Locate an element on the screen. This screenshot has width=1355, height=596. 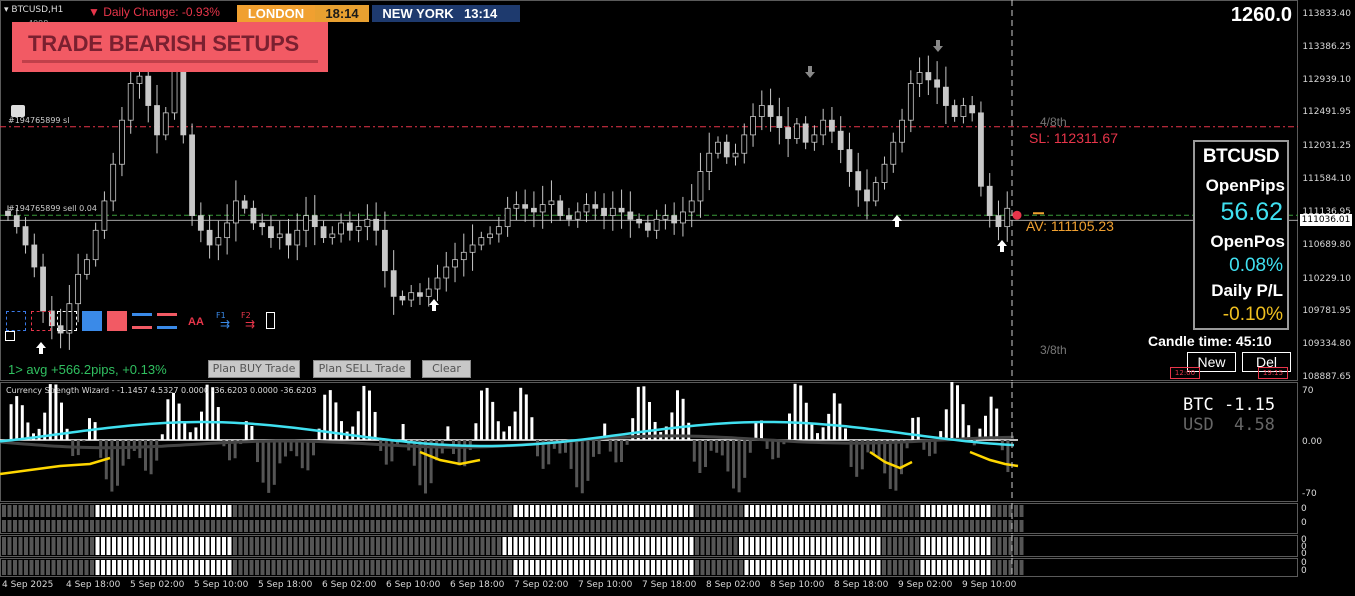
clear-button: Clear is located at coordinates (446, 369).